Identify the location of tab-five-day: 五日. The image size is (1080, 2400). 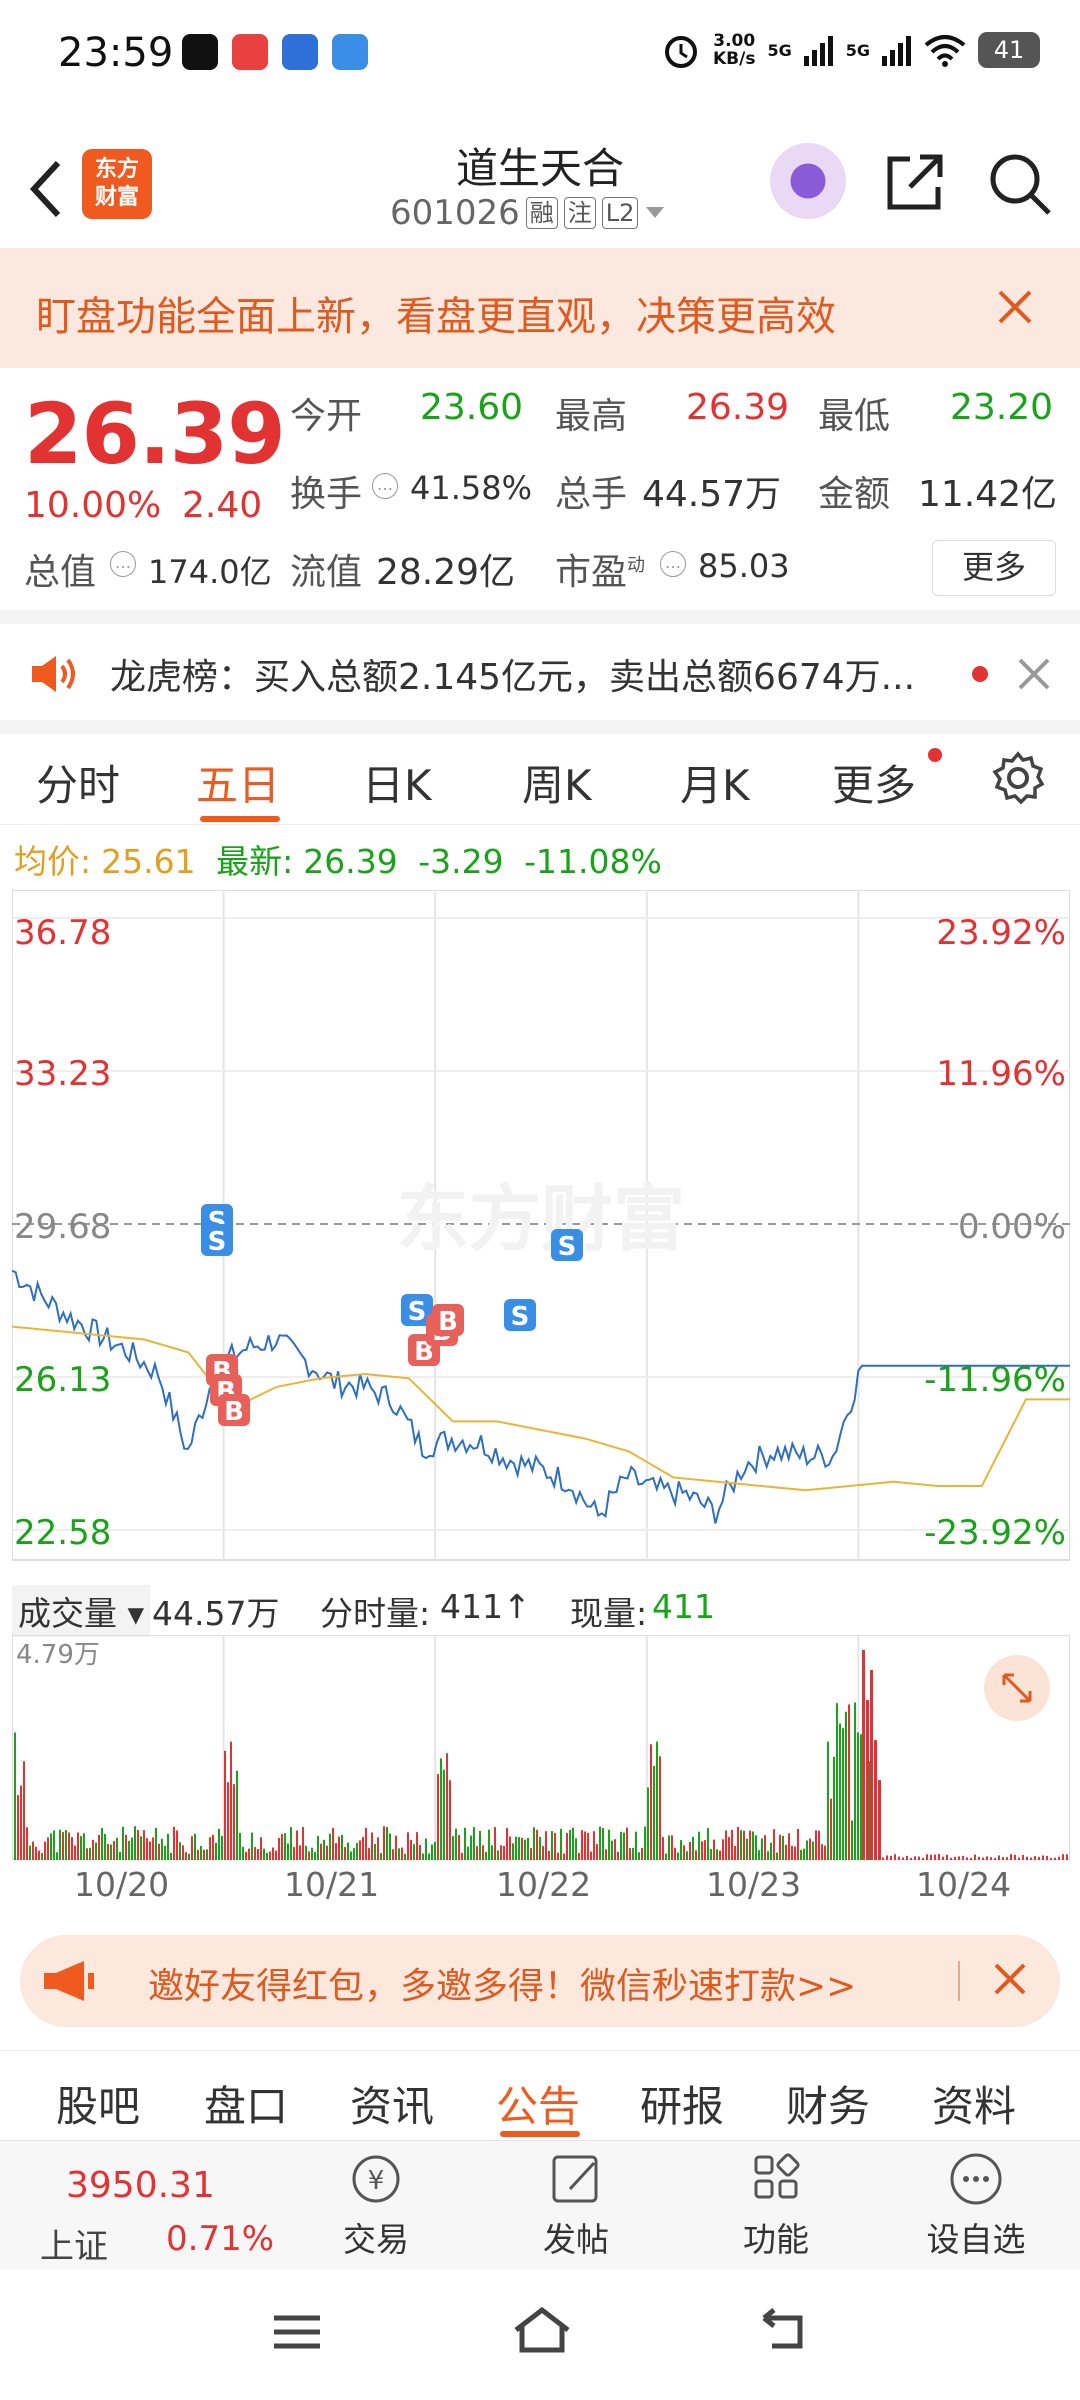
(238, 782).